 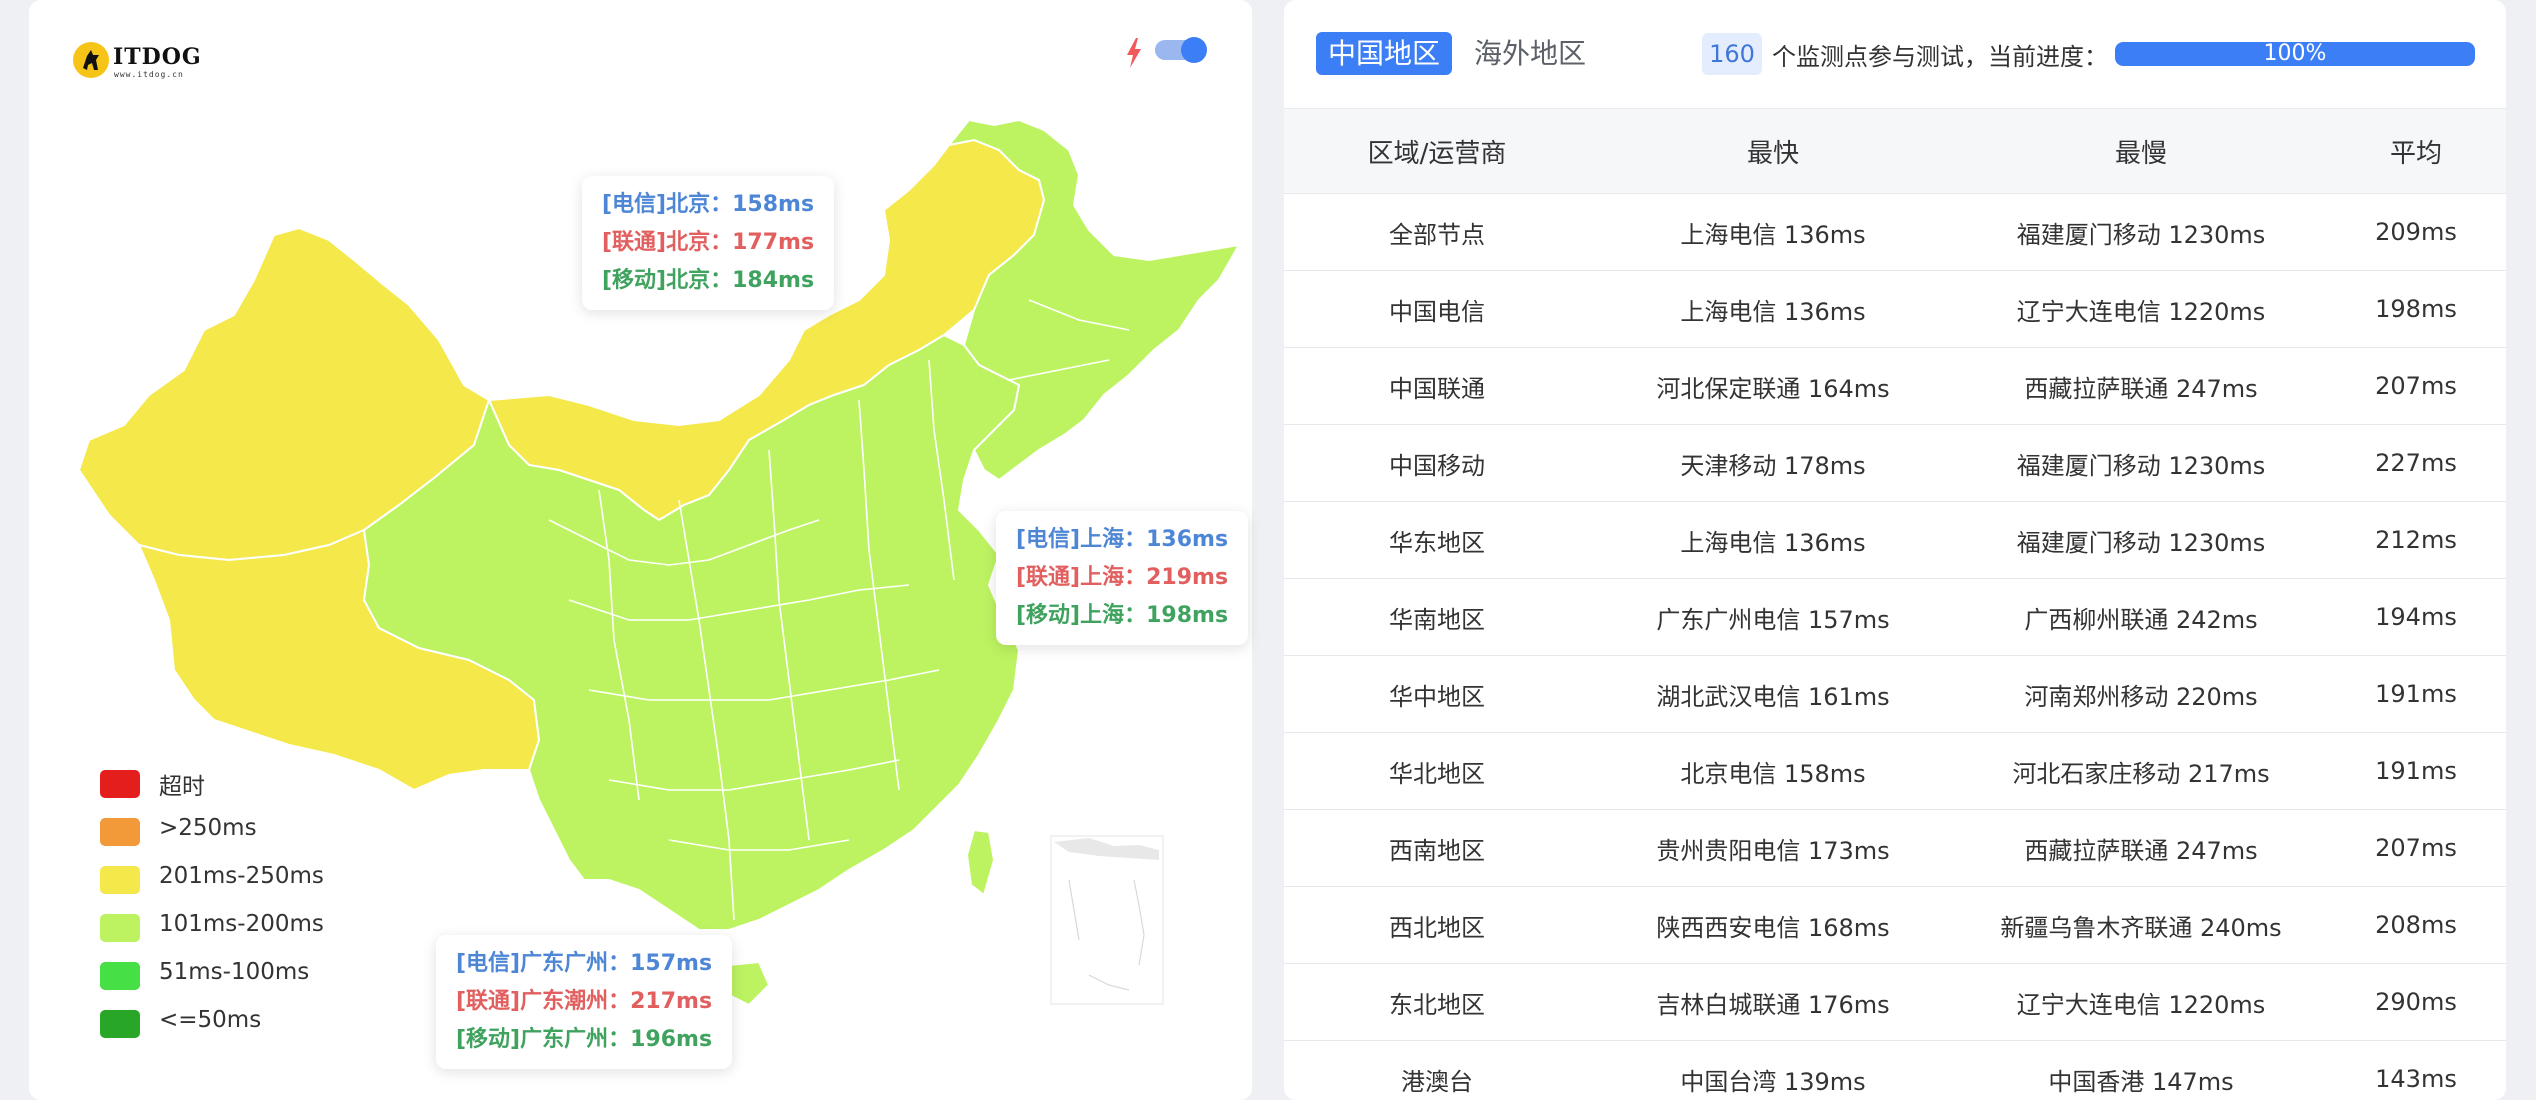 I want to click on tab-overseas: 海外地区, so click(x=1530, y=53).